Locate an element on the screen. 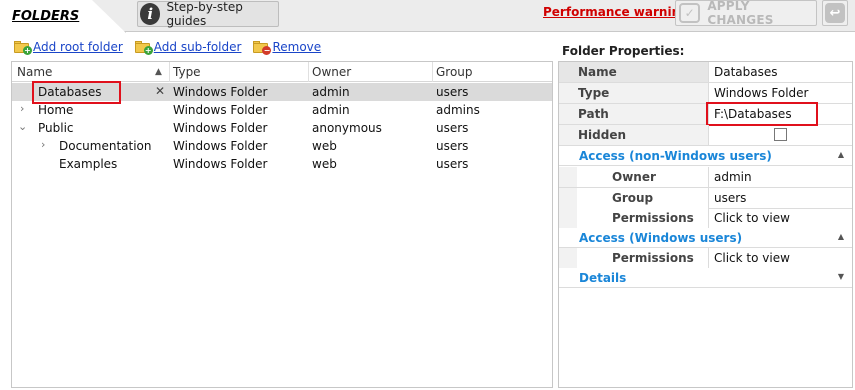  tree-row-examples: Examples Windows Folder web users is located at coordinates (282, 164).